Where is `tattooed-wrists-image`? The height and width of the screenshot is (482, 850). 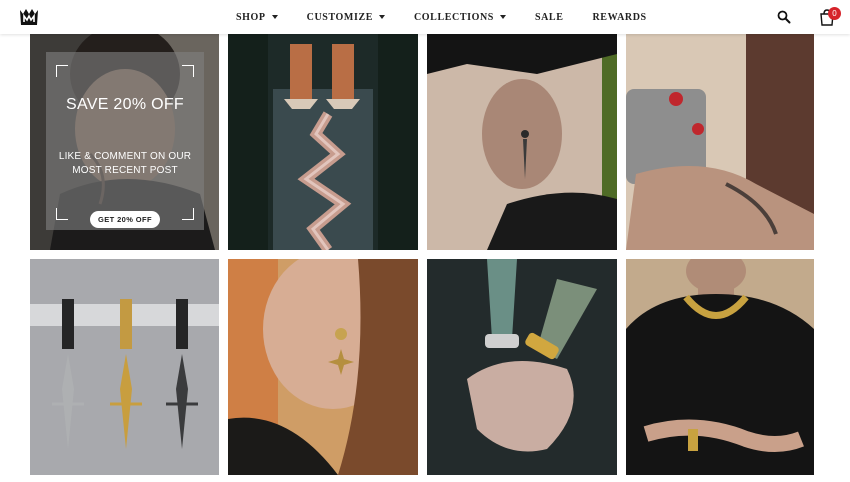 tattooed-wrists-image is located at coordinates (522, 367).